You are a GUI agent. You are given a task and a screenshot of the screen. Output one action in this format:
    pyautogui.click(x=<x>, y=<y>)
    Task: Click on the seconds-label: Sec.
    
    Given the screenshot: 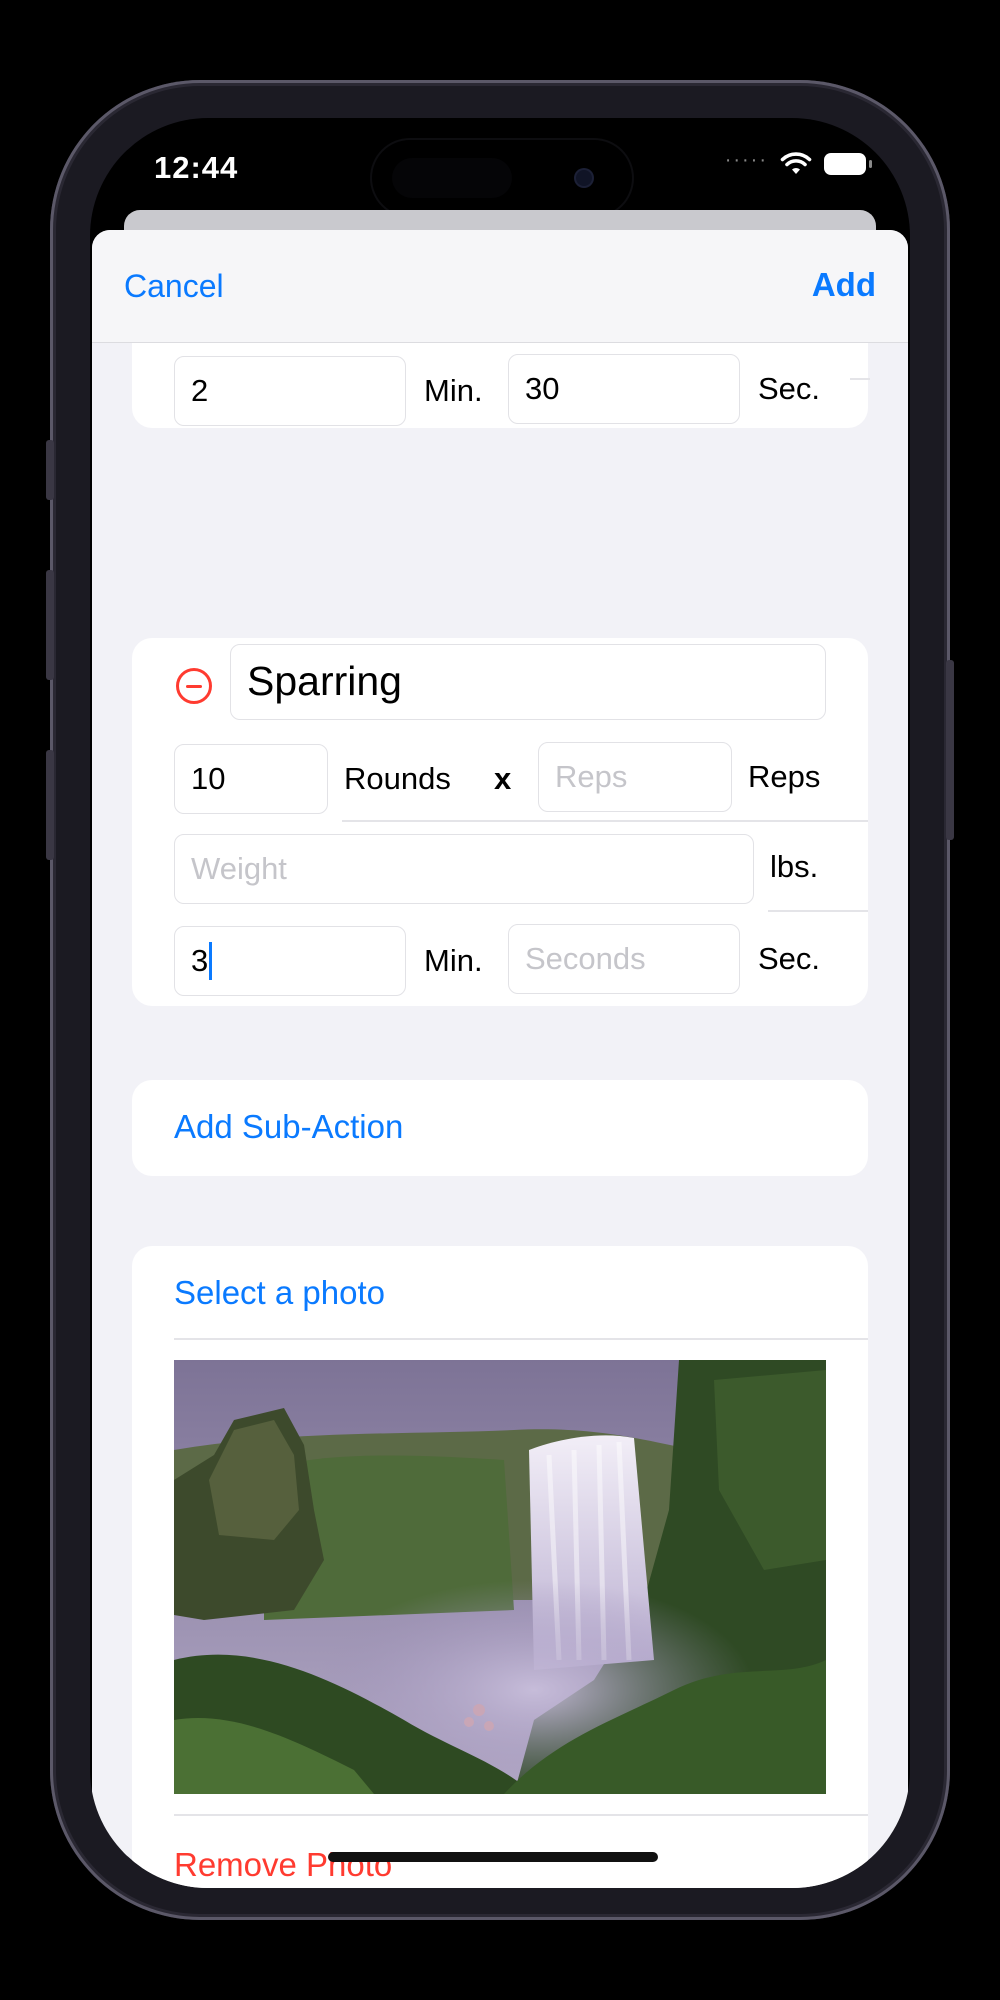 What is the action you would take?
    pyautogui.click(x=789, y=388)
    